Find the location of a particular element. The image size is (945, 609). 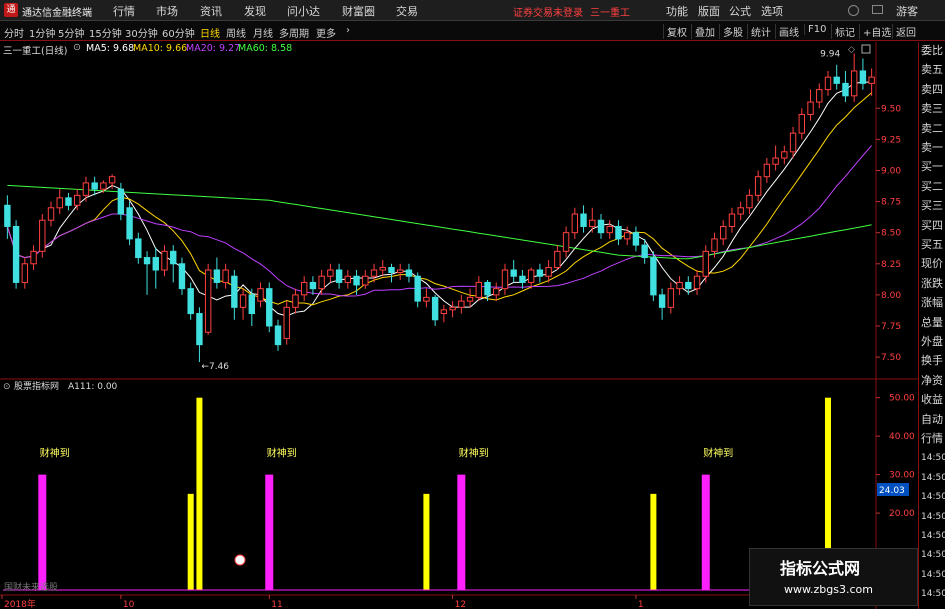

tool-huaxian: 画线 is located at coordinates (787, 31).